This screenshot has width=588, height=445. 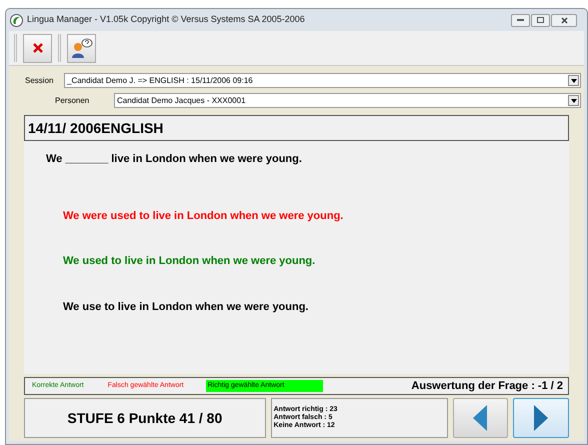 I want to click on cancel-button, so click(x=37, y=48).